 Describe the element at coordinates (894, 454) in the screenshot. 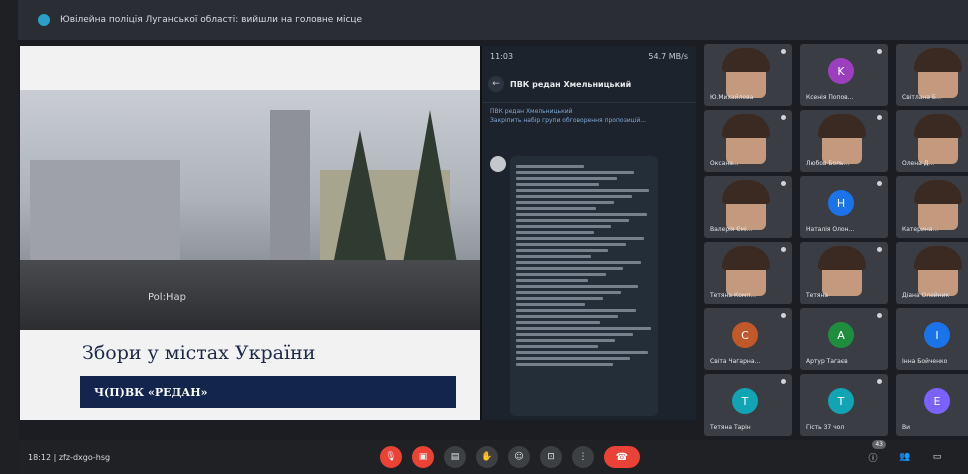

I see `people-icon: 👥 43` at that location.